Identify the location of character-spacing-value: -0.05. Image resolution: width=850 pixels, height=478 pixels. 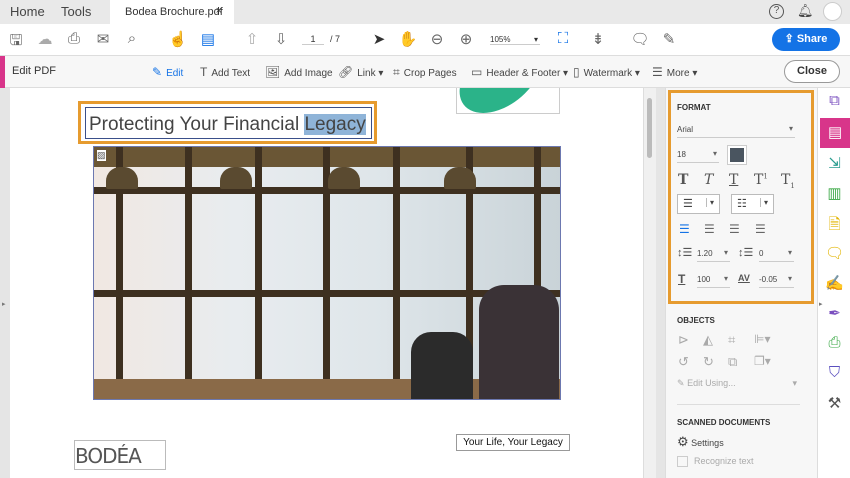
(768, 279).